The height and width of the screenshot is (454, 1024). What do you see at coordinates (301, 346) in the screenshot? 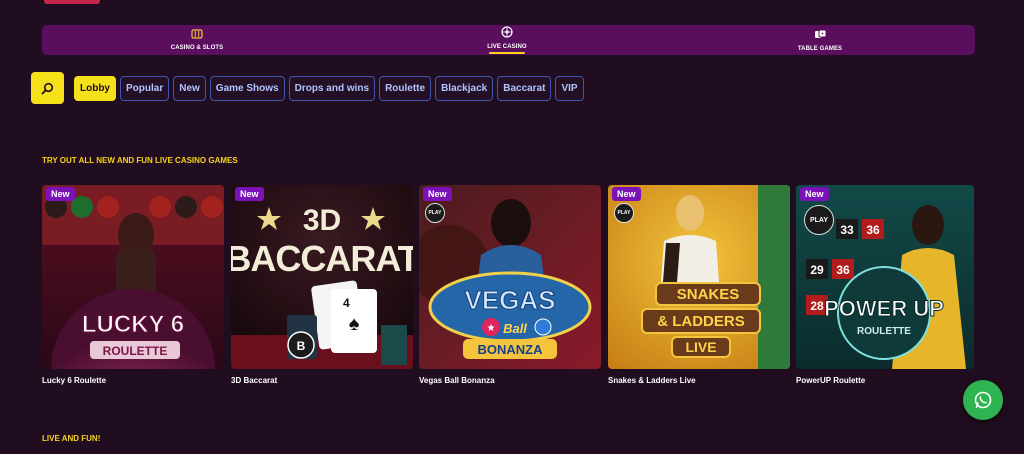
I see `svg-text: B` at bounding box center [301, 346].